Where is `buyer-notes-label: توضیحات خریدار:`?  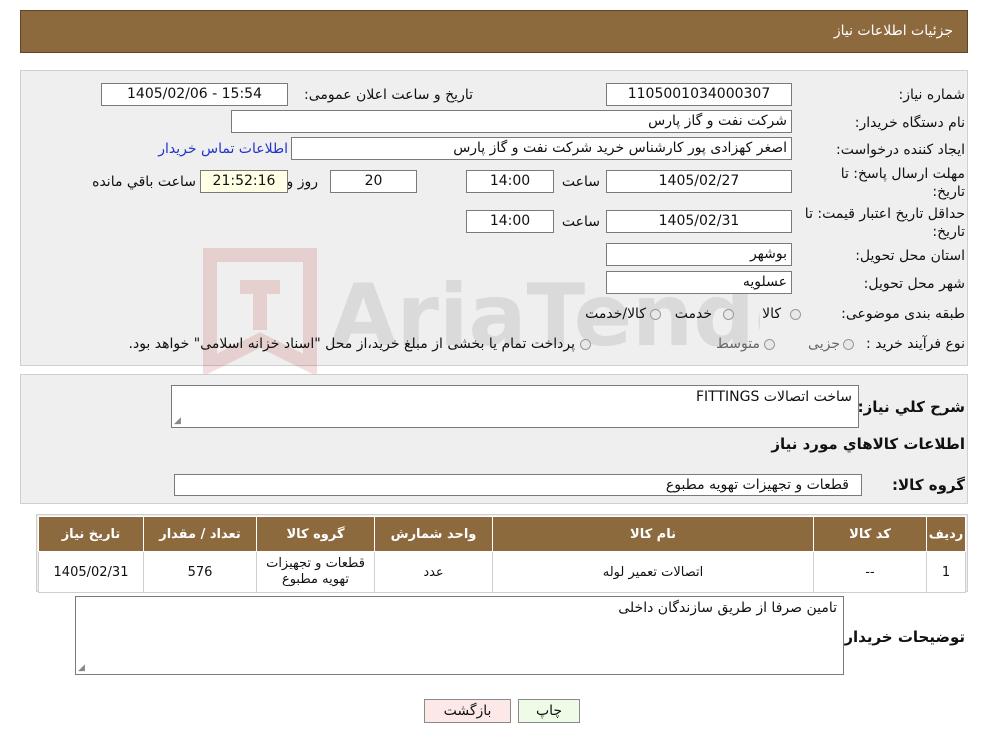 buyer-notes-label: توضیحات خریدار: is located at coordinates (901, 637).